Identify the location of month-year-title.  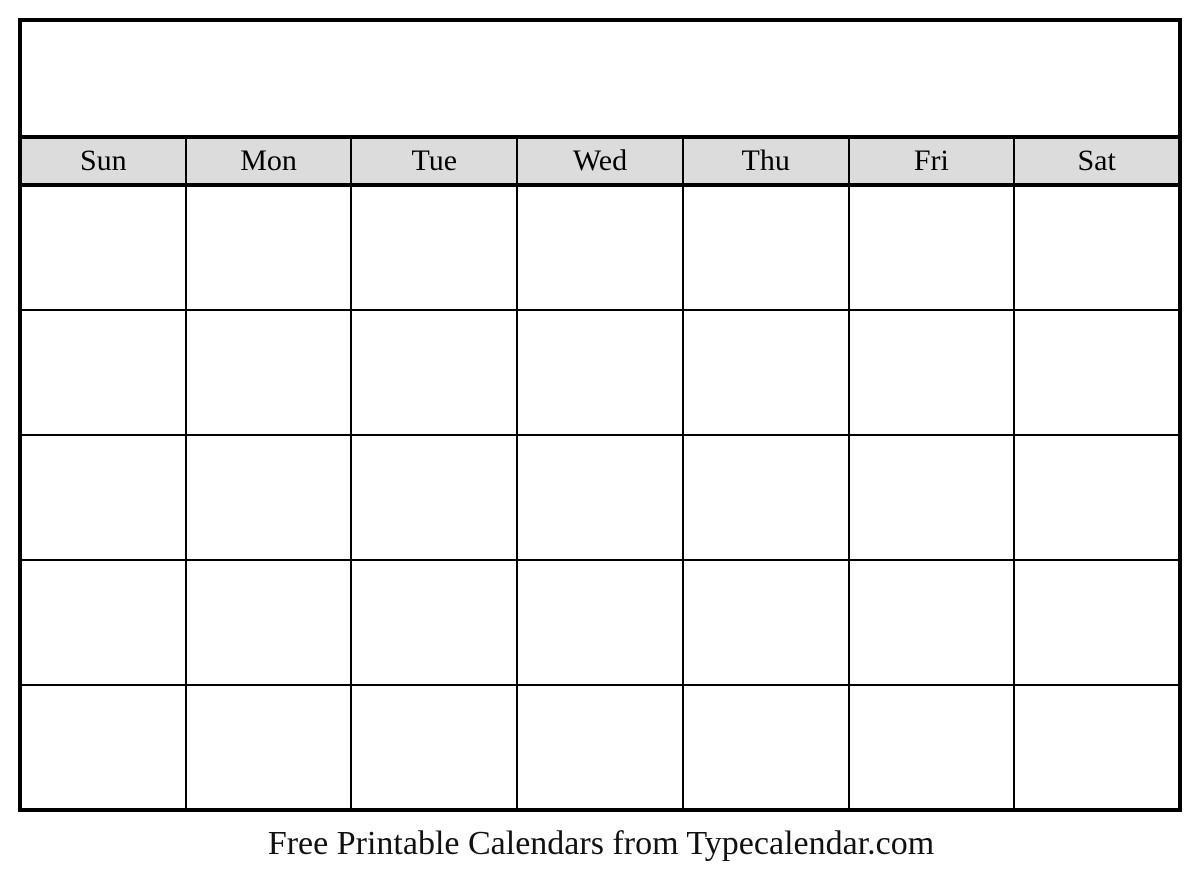
(600, 79).